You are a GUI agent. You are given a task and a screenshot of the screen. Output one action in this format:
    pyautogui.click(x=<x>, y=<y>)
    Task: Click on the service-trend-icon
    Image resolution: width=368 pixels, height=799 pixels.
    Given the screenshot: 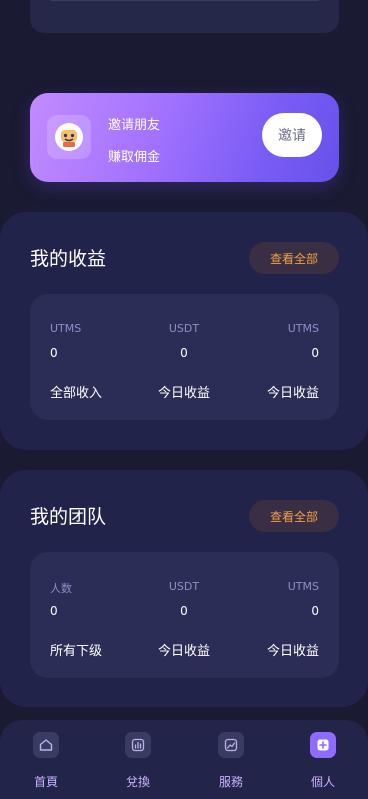 What is the action you would take?
    pyautogui.click(x=231, y=745)
    